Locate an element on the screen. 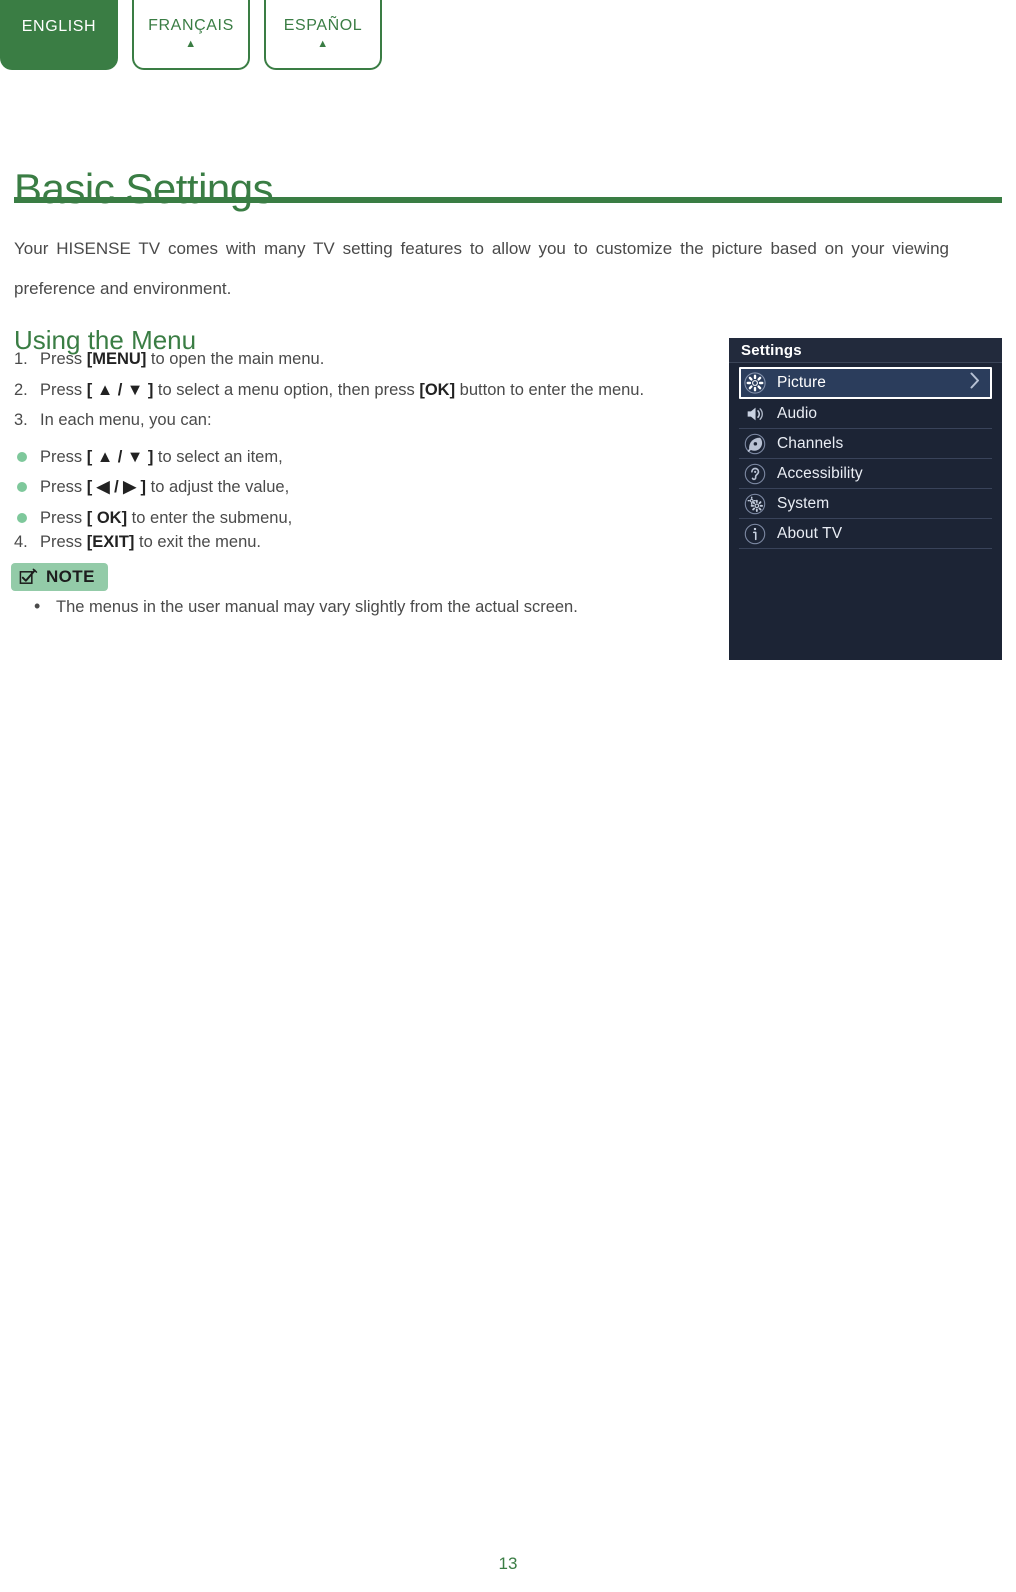 This screenshot has width=1016, height=1592. tv-settings-title: Settings is located at coordinates (771, 350).